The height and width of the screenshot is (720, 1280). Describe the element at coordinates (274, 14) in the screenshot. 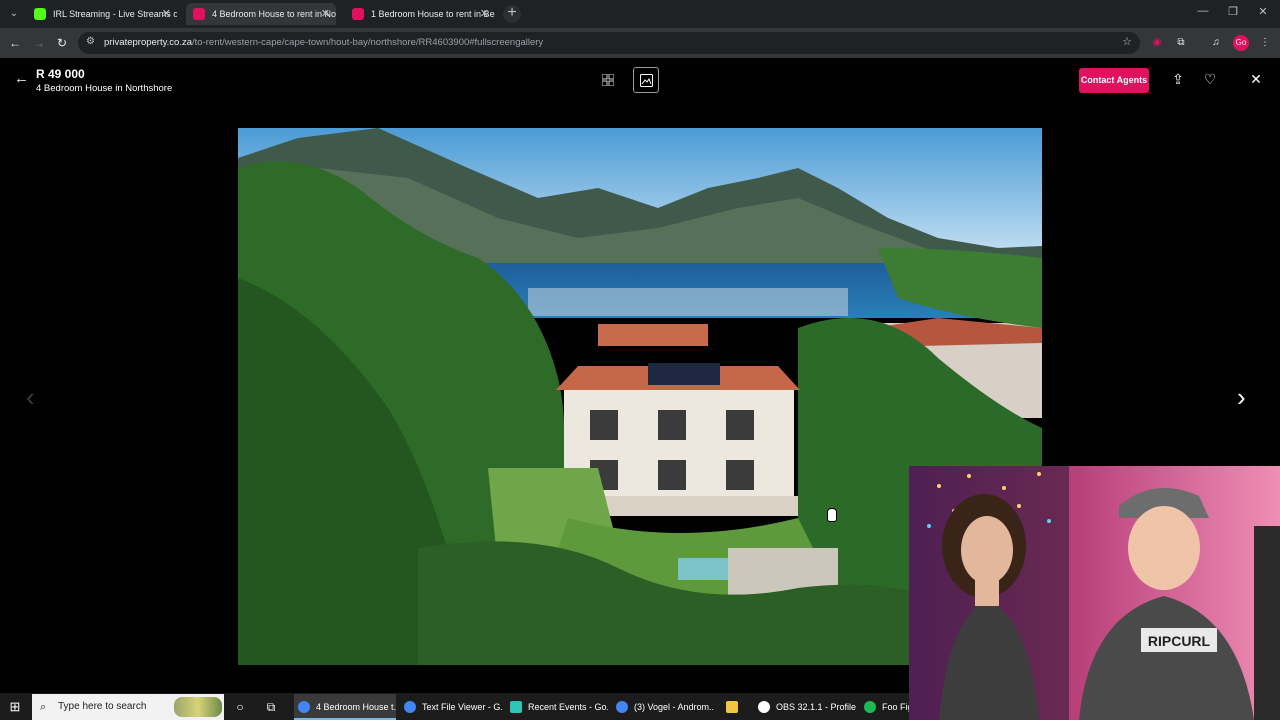

I see `tab-title: 4 Bedroom House to rent in No` at that location.